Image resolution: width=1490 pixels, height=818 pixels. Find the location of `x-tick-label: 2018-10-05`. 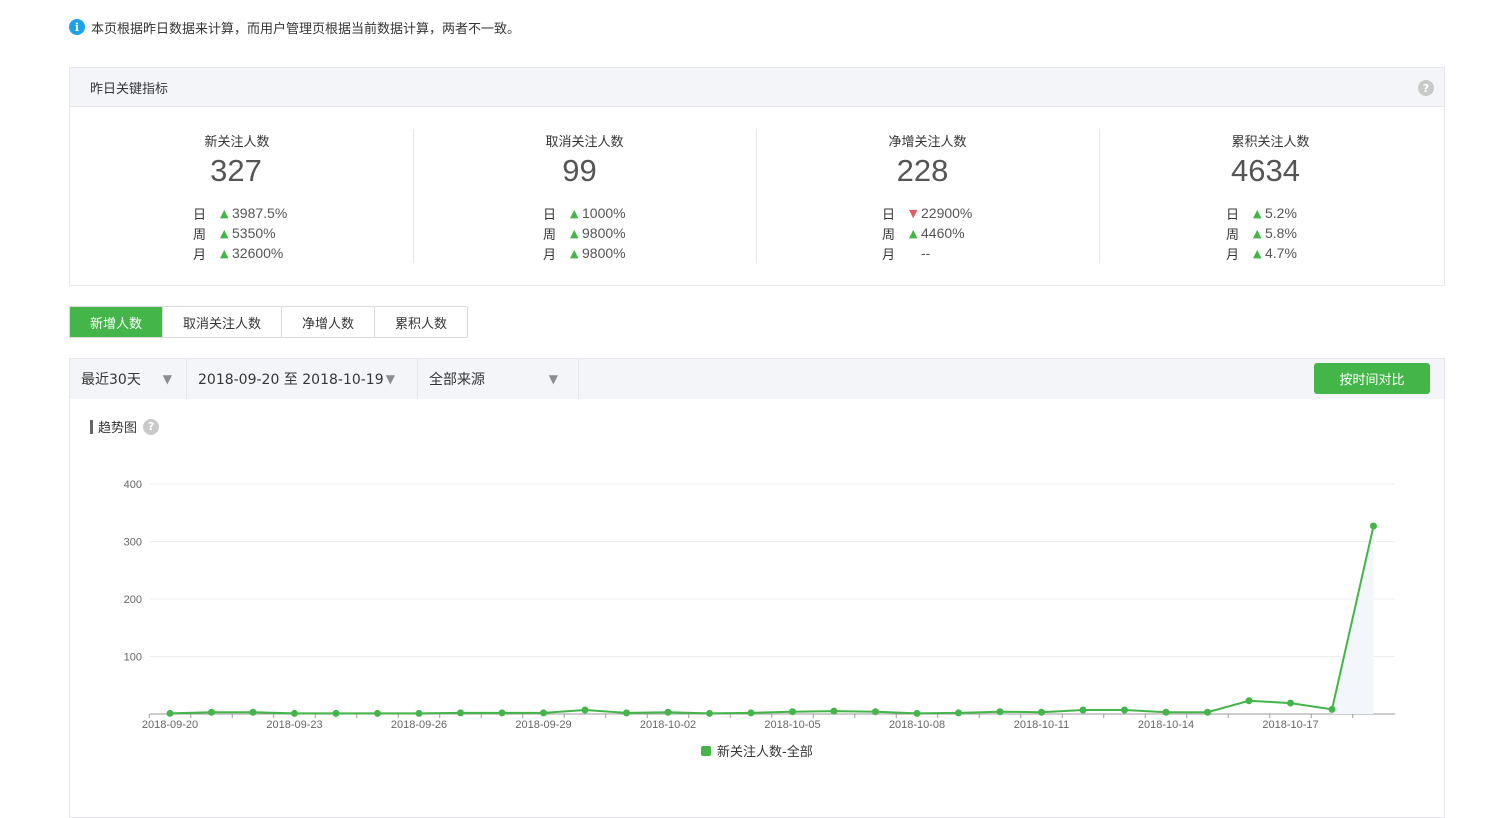

x-tick-label: 2018-10-05 is located at coordinates (792, 725).